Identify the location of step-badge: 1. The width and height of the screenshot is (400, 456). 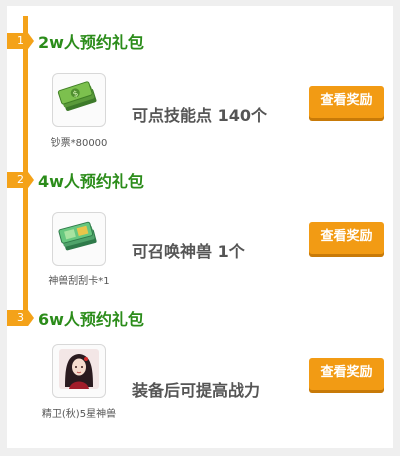
(20, 41).